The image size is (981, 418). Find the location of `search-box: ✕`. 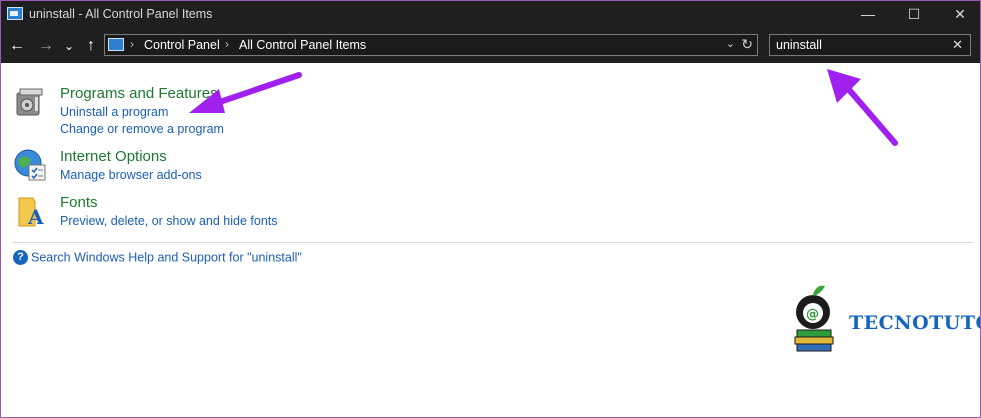

search-box: ✕ is located at coordinates (870, 45).